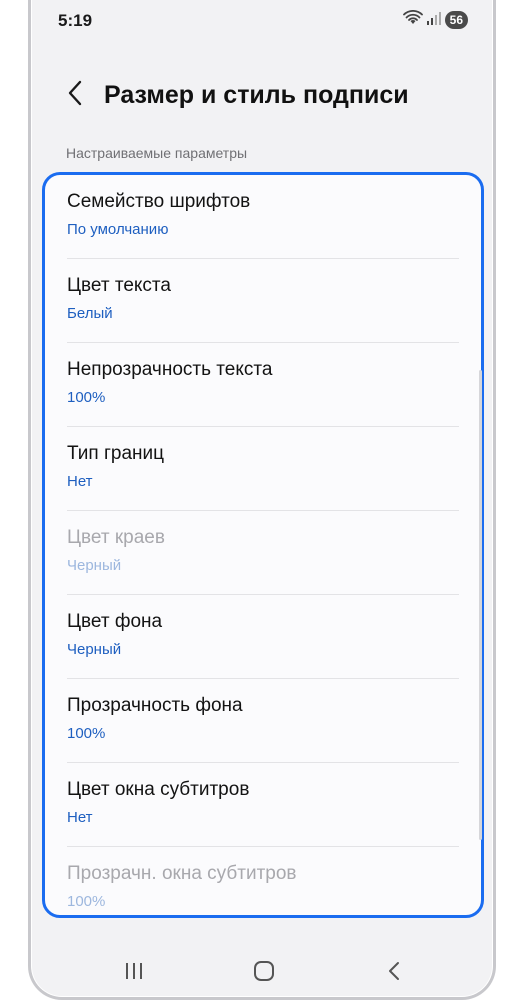  I want to click on setting-window-opacity: Прозрачн. окна субтитров 100%, so click(263, 881).